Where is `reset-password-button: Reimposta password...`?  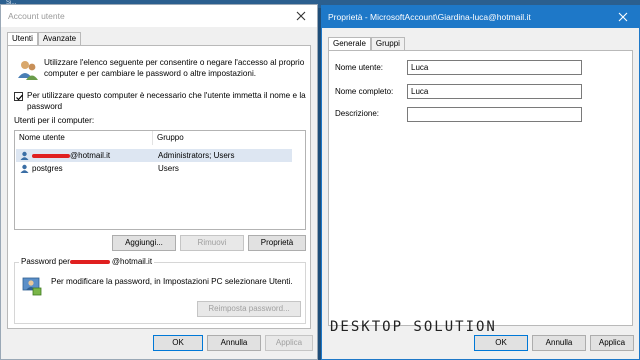 reset-password-button: Reimposta password... is located at coordinates (249, 309).